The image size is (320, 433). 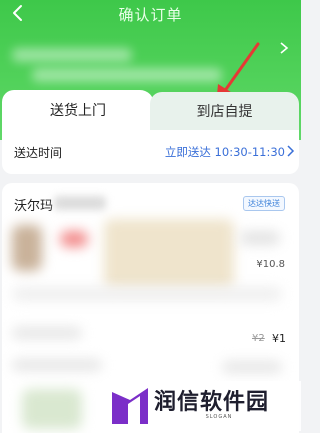 What do you see at coordinates (212, 402) in the screenshot?
I see `watermark-text: 润信软件园` at bounding box center [212, 402].